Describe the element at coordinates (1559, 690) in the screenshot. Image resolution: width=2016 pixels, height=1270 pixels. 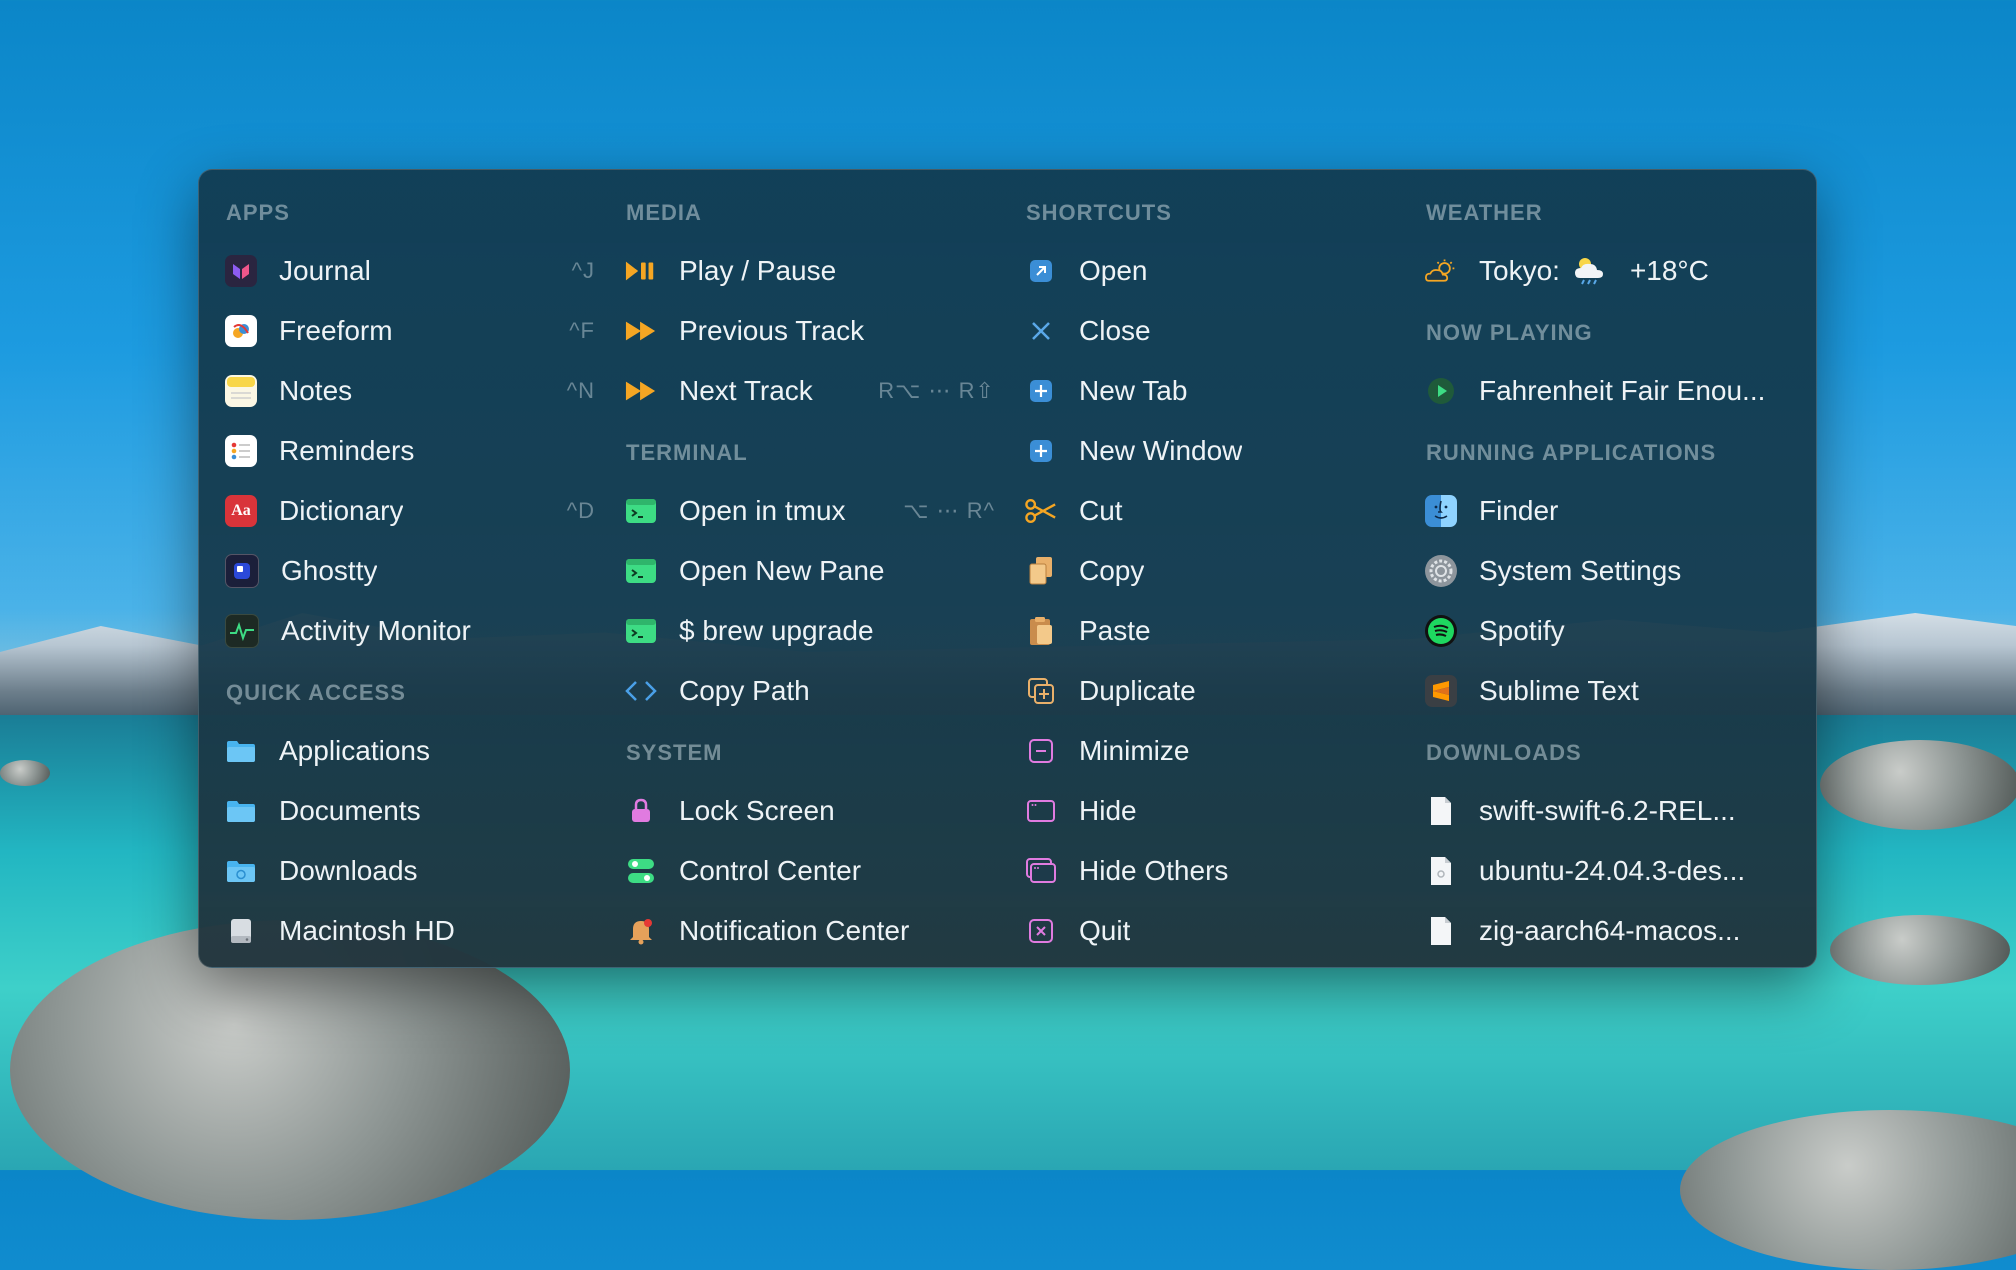
I see `item-label: Sublime Text` at that location.